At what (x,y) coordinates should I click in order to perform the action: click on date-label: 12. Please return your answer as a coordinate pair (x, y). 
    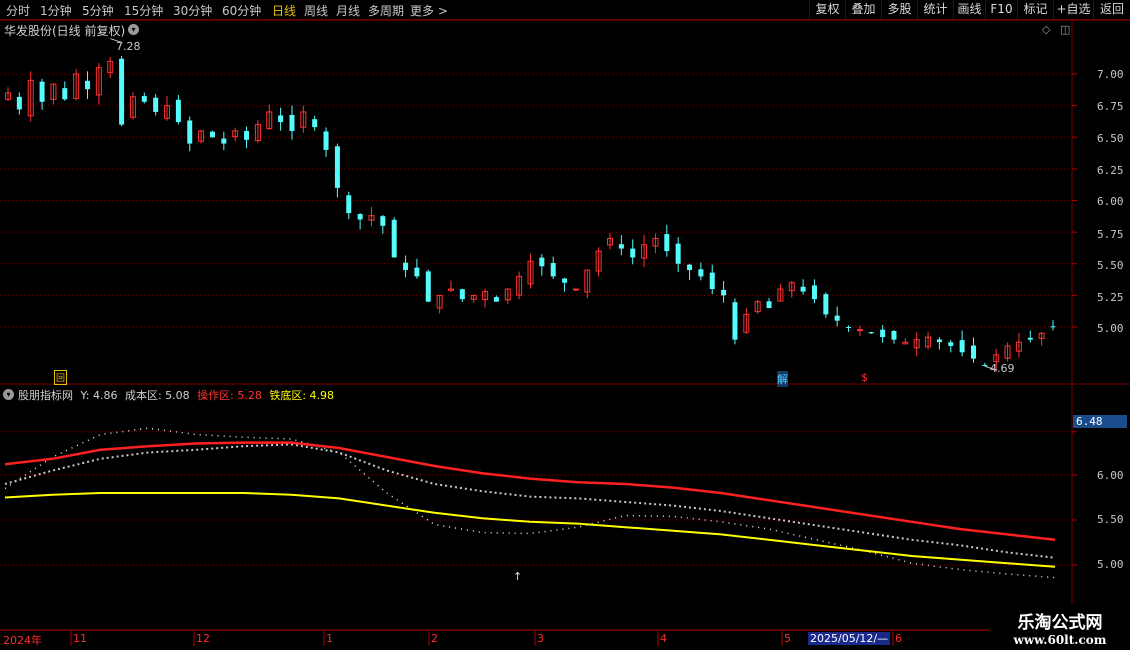
    Looking at the image, I should click on (203, 638).